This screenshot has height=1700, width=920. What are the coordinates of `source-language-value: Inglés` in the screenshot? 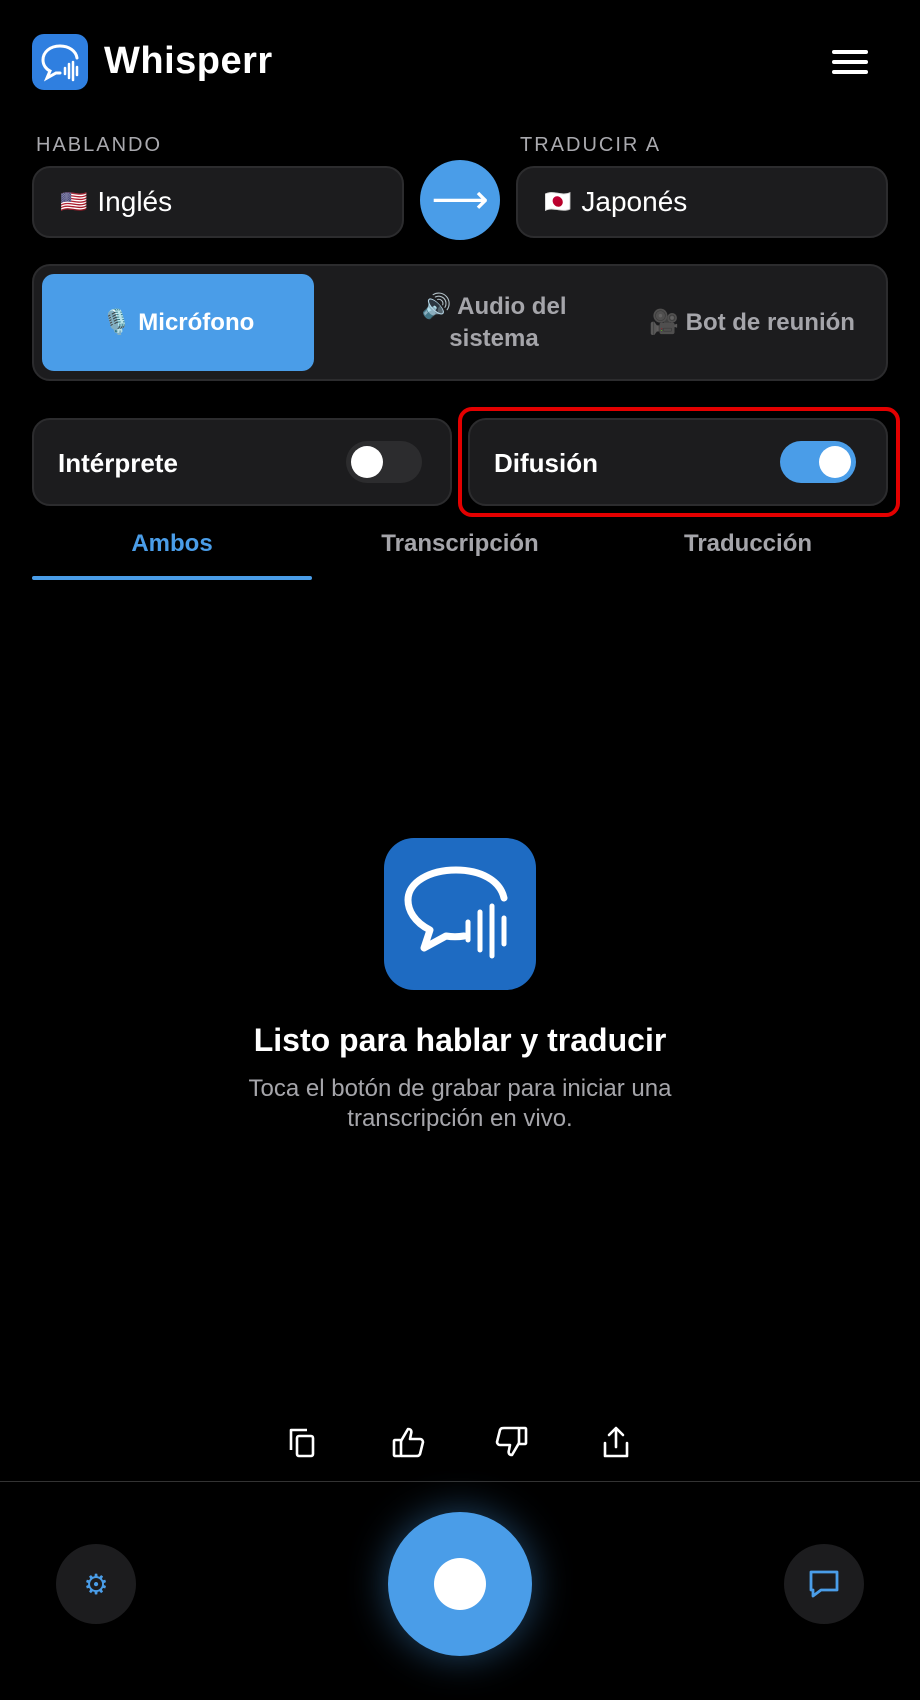 It's located at (135, 201).